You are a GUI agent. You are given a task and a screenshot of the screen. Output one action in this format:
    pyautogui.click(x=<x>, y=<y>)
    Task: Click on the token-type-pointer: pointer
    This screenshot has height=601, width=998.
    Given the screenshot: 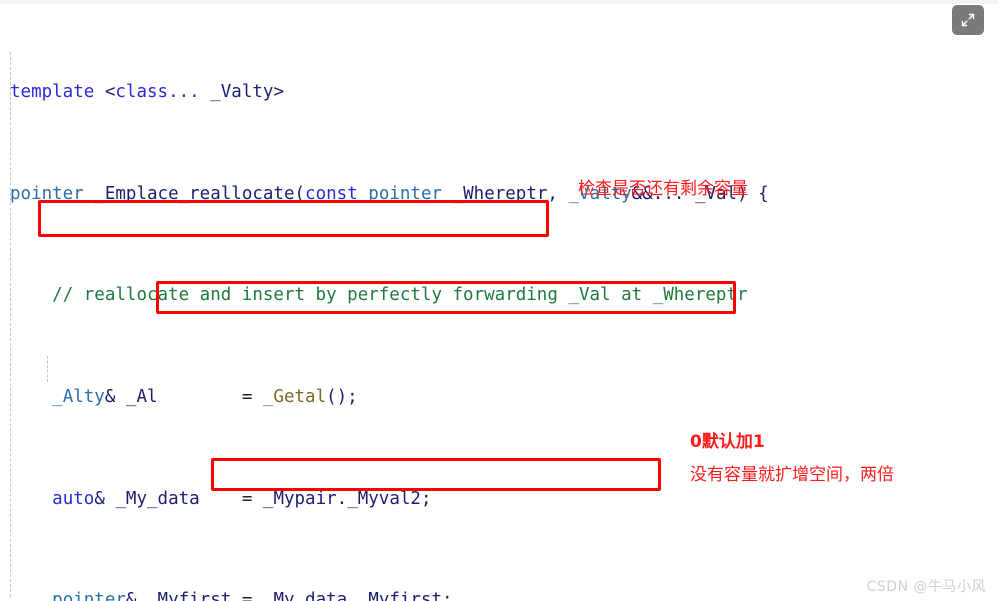 What is the action you would take?
    pyautogui.click(x=47, y=193)
    